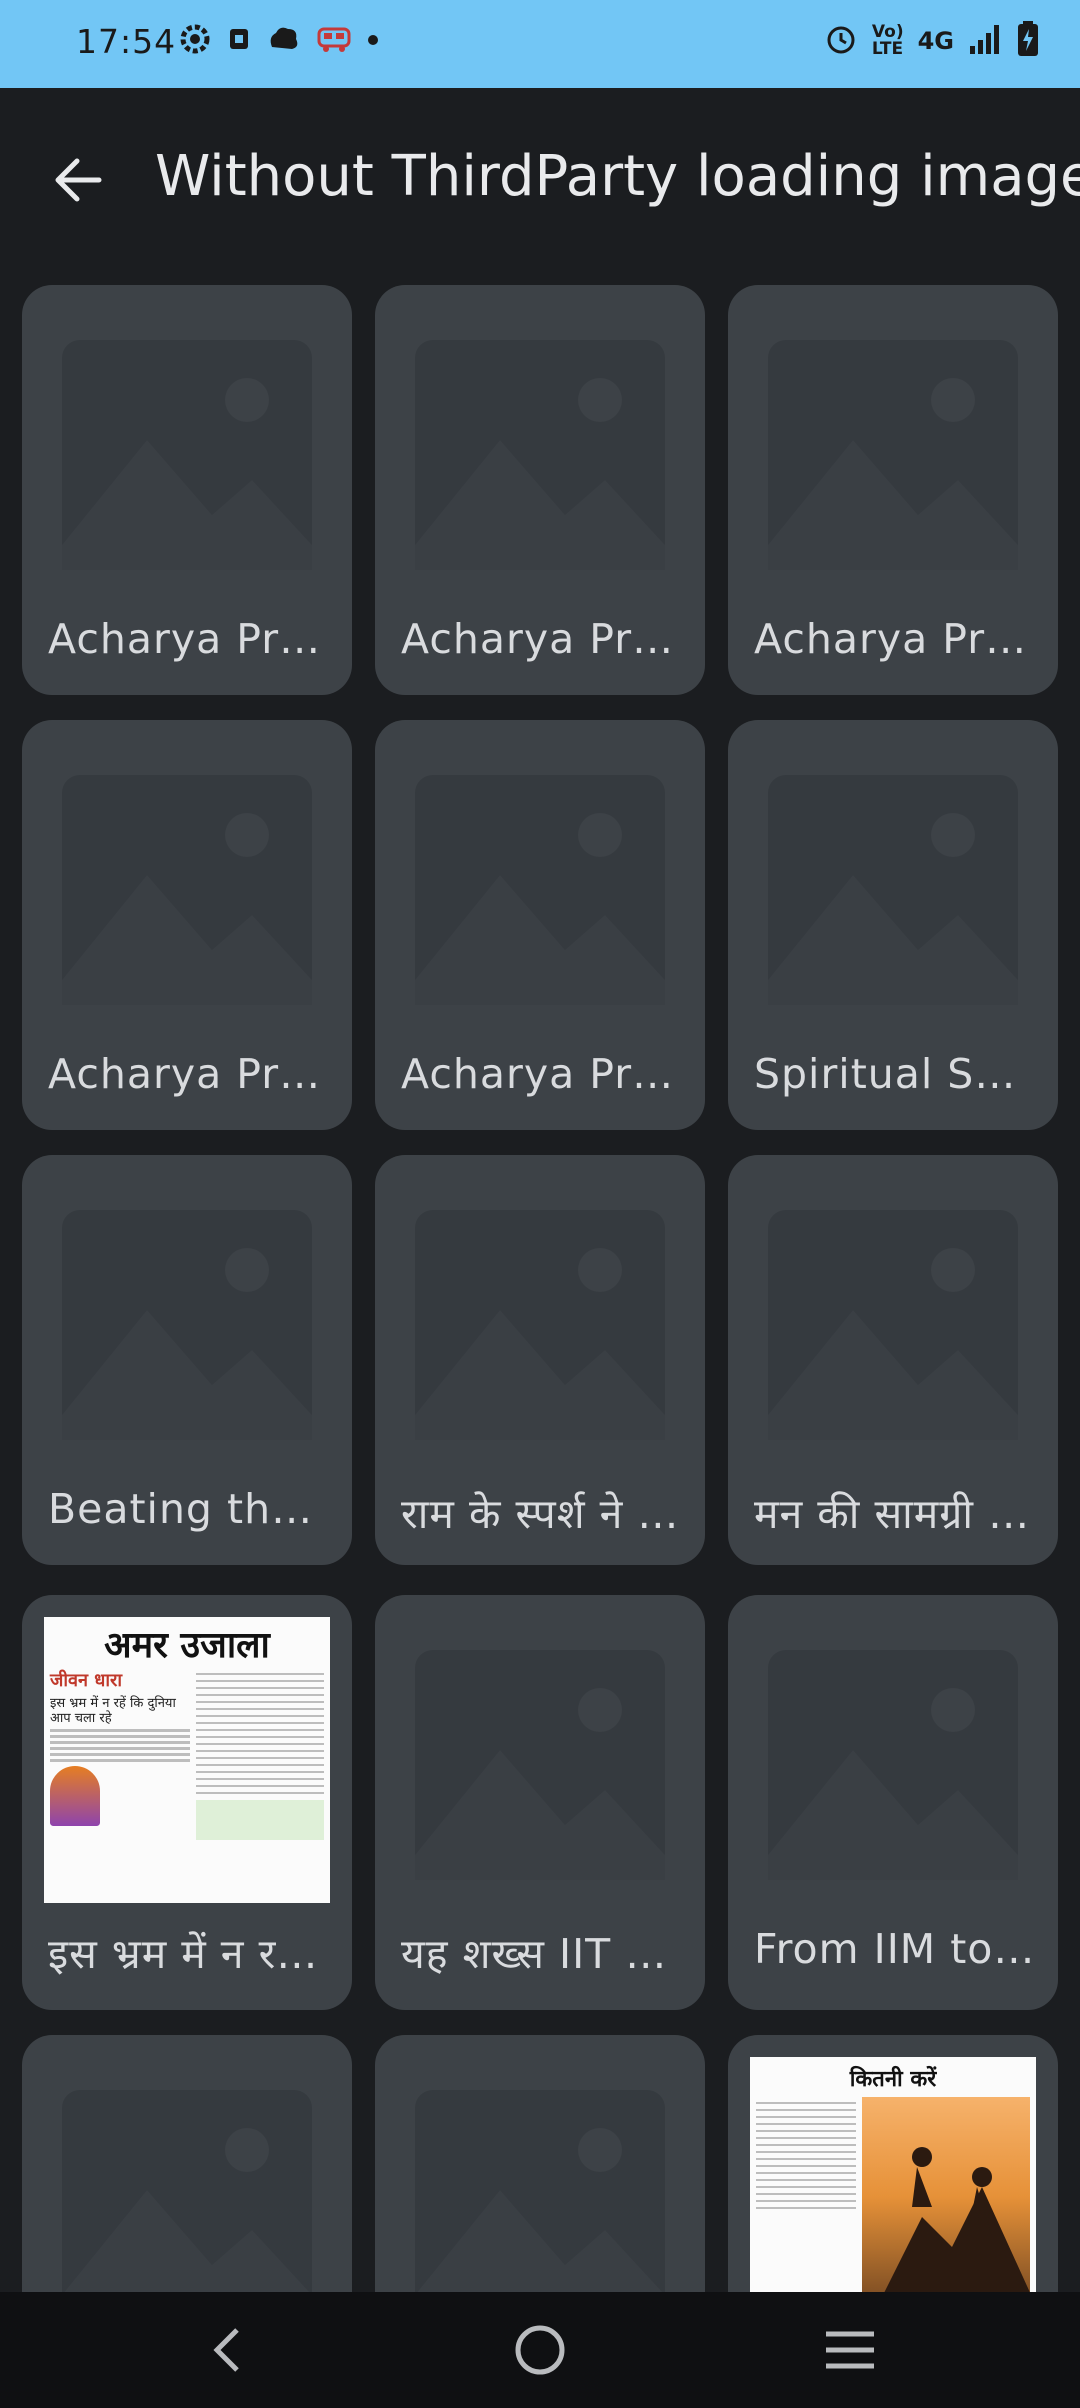 This screenshot has height=2408, width=1080. I want to click on status-right-icons: Vo) LTE 4G, so click(932, 41).